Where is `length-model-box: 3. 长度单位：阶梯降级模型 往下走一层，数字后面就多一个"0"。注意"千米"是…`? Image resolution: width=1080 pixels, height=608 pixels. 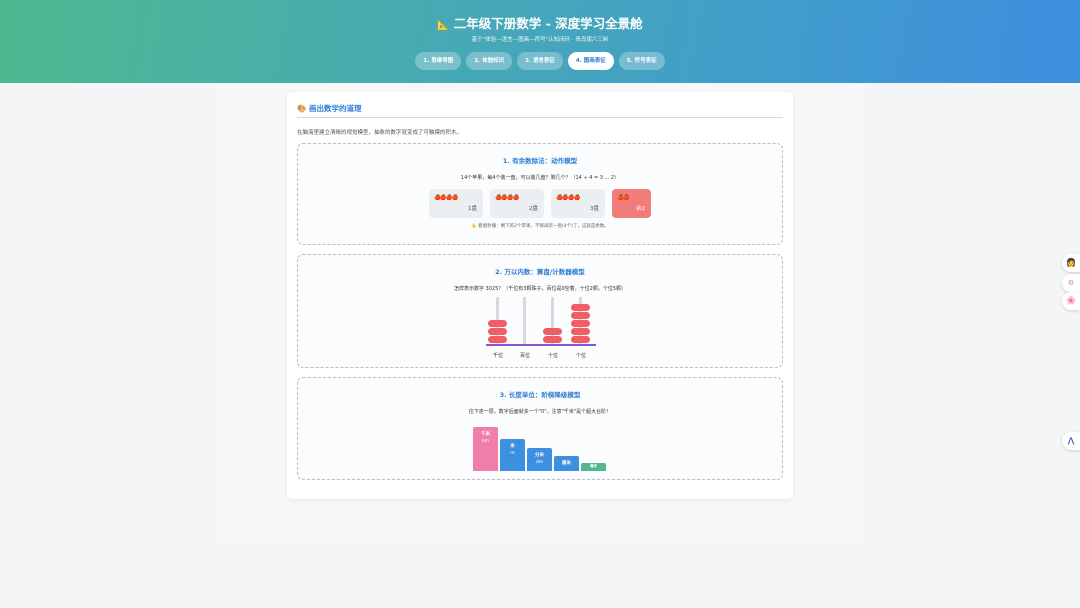 length-model-box: 3. 长度单位：阶梯降级模型 往下走一层，数字后面就多一个"0"。注意"千米"是… is located at coordinates (540, 428).